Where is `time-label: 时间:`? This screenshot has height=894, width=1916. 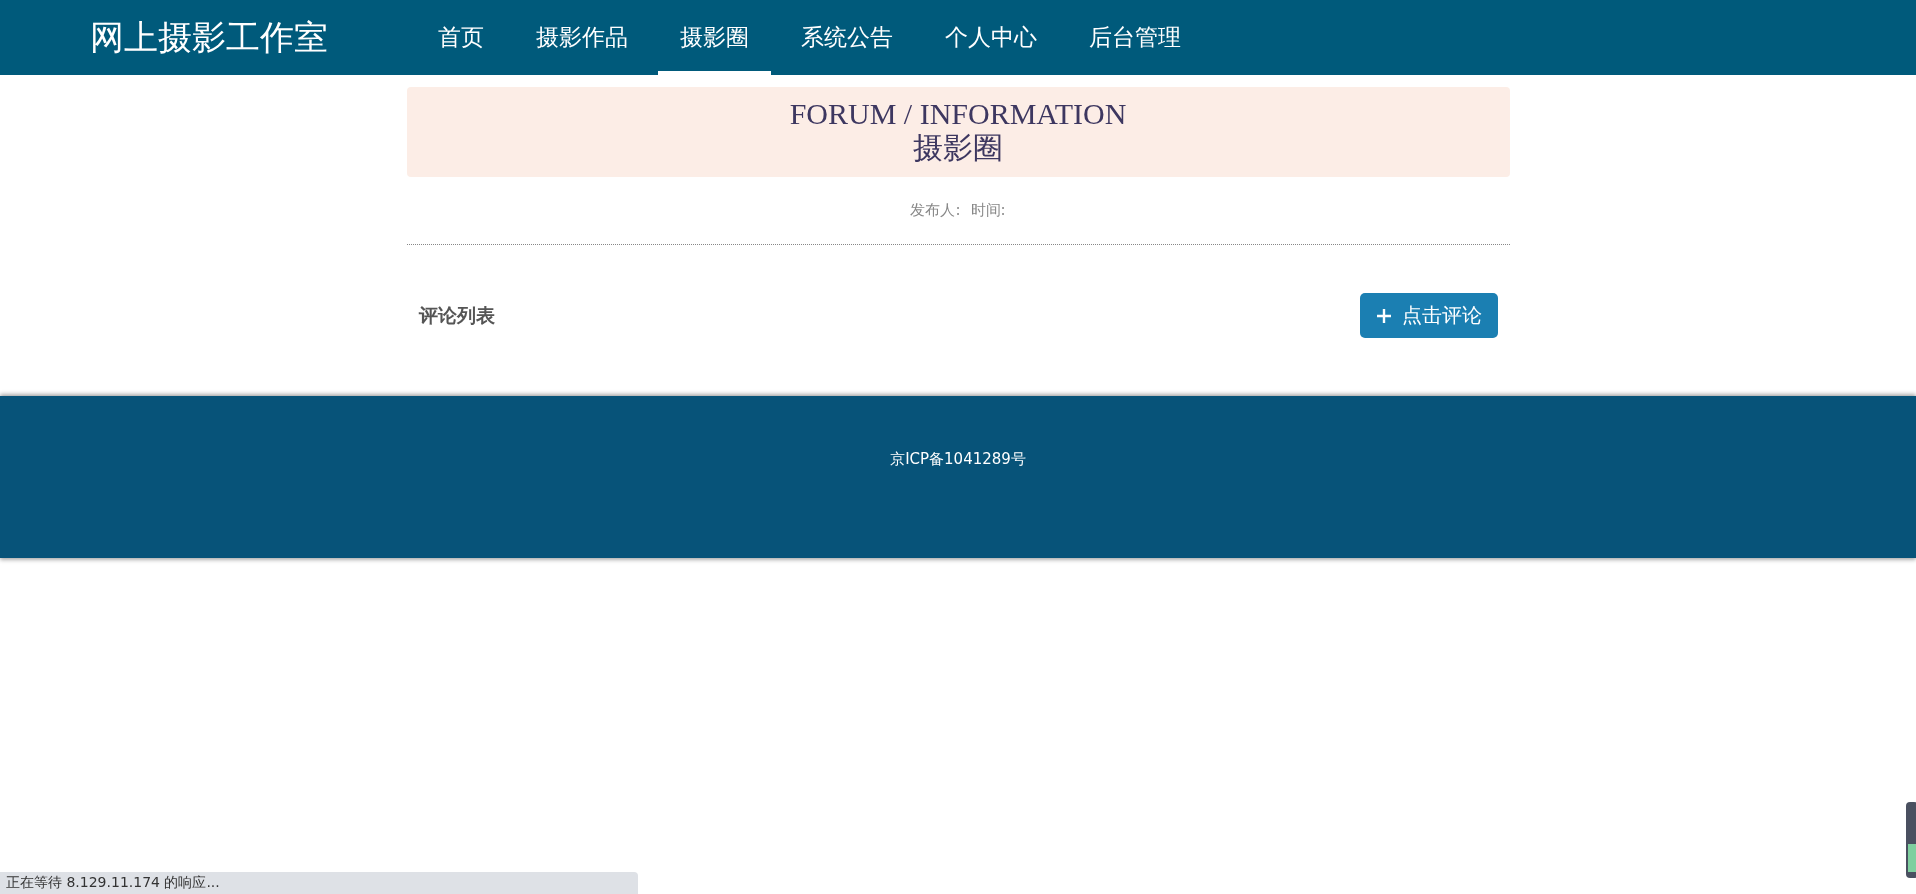
time-label: 时间: is located at coordinates (988, 210).